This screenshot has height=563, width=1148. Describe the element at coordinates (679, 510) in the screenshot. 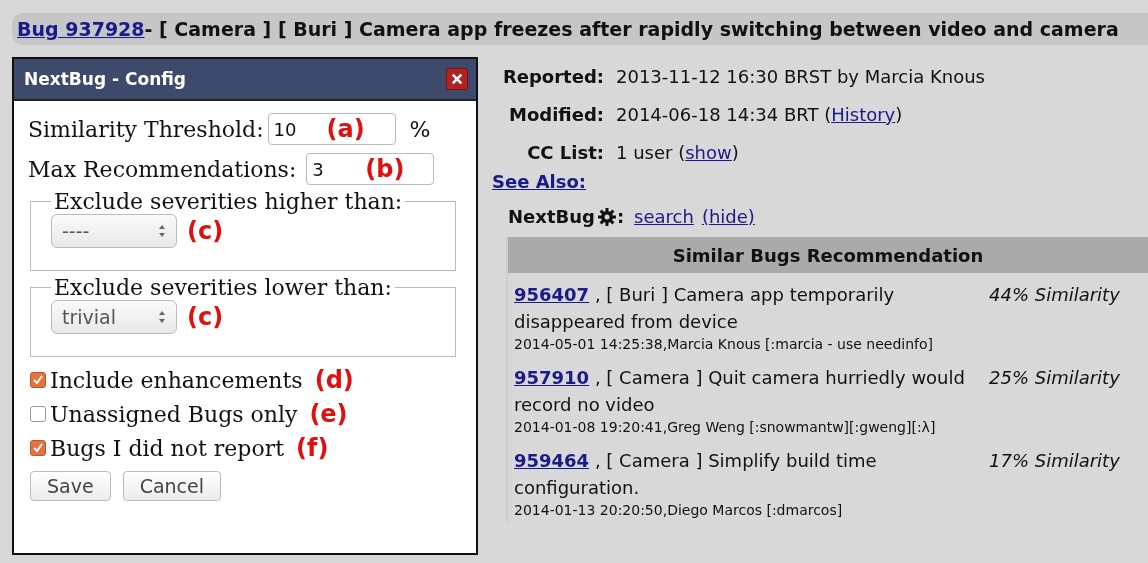

I see `bug-meta: 2014-01-13 20:20:50,Diego Marcos [:dmarcos]` at that location.